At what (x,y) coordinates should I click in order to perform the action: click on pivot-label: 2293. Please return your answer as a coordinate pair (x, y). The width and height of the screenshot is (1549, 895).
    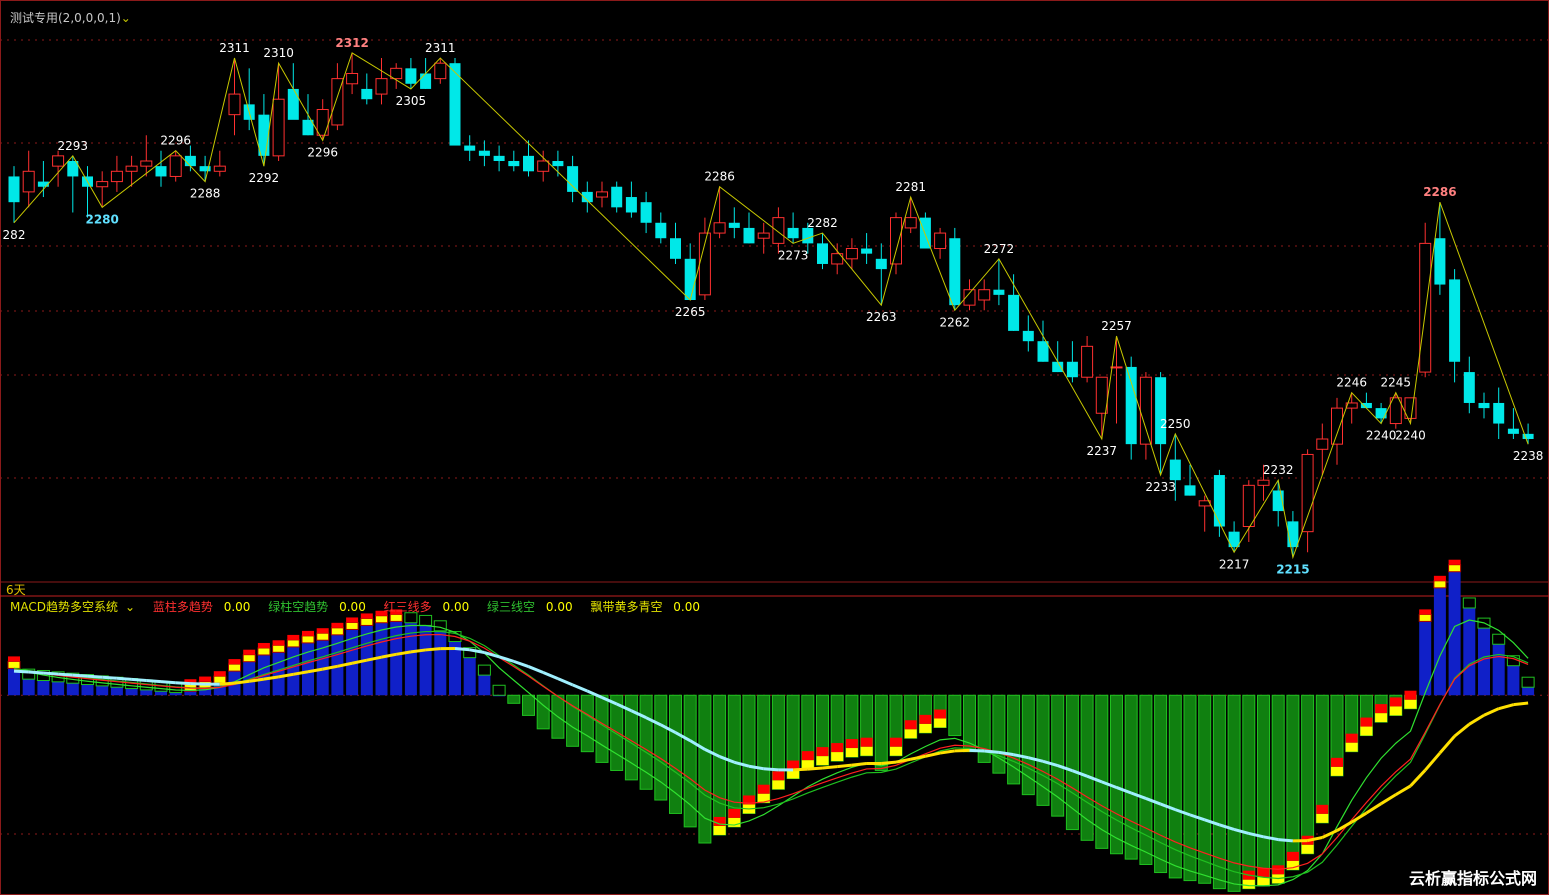
    Looking at the image, I should click on (73, 146).